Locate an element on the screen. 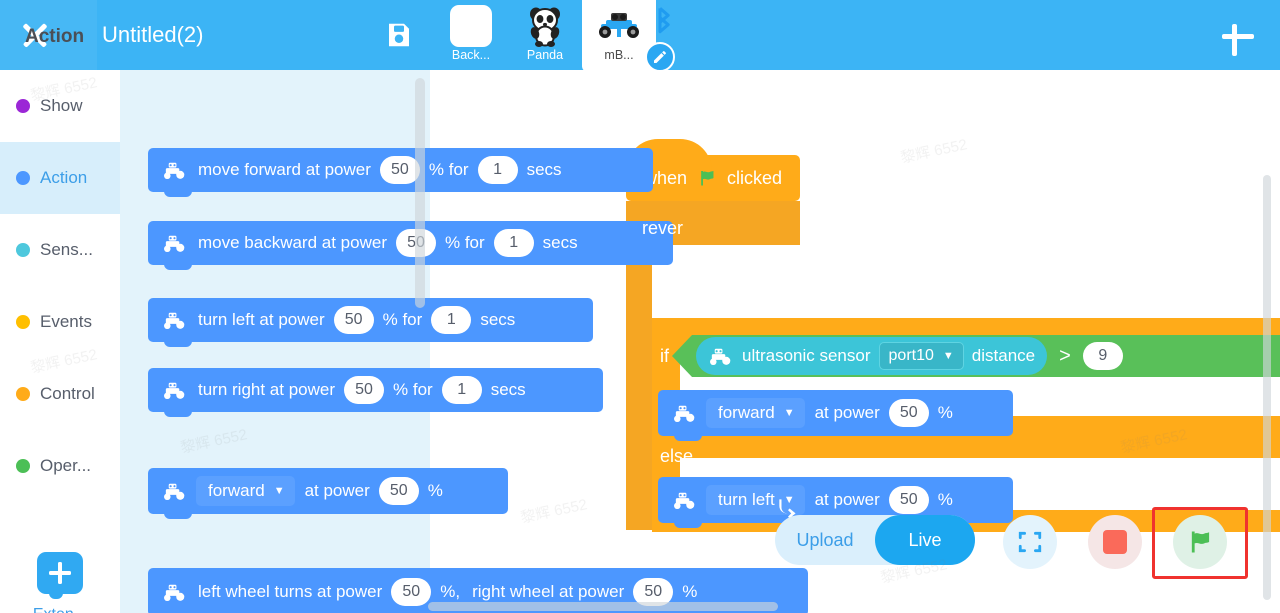 The image size is (1280, 613). mode-toggle: Upload Live is located at coordinates (875, 540).